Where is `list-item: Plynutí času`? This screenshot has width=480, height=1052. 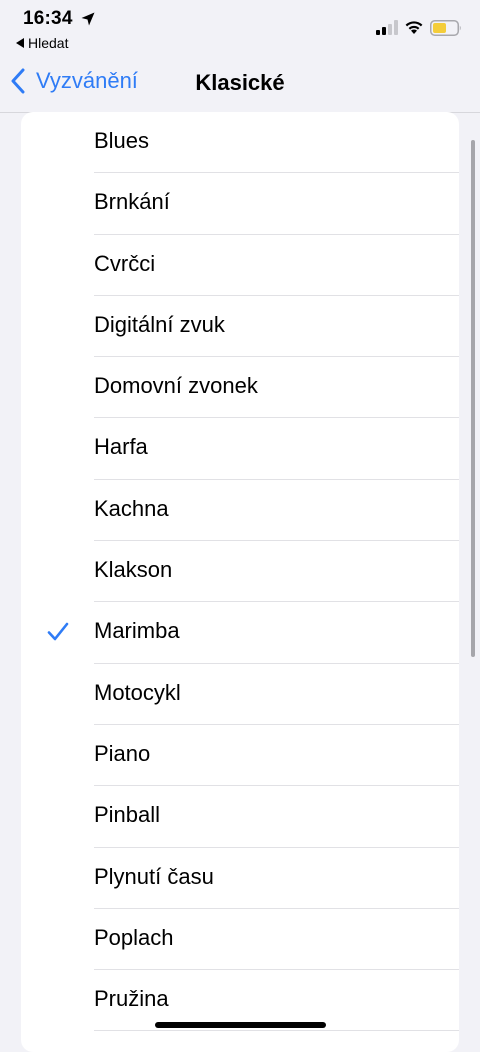 list-item: Plynutí času is located at coordinates (240, 878).